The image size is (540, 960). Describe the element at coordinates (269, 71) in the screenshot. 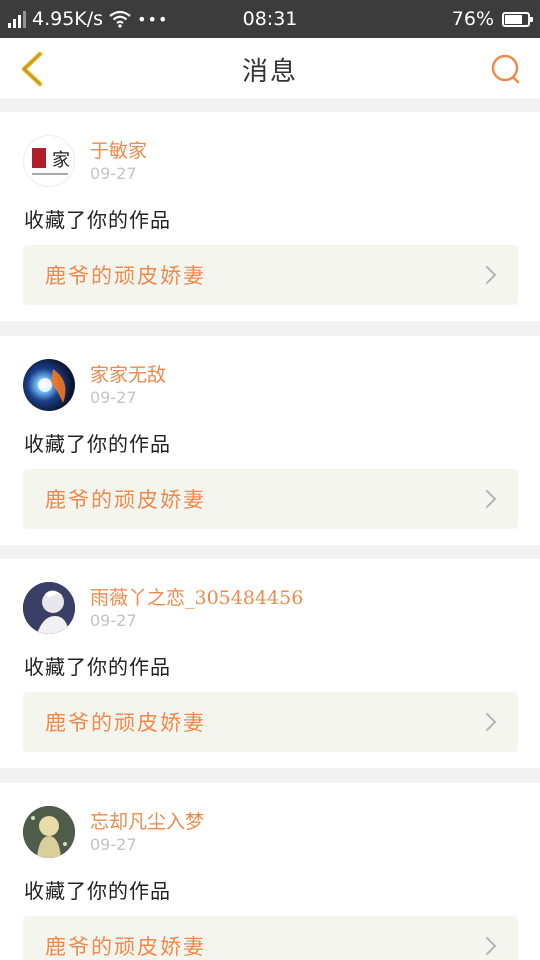

I see `page-title: 消息` at that location.